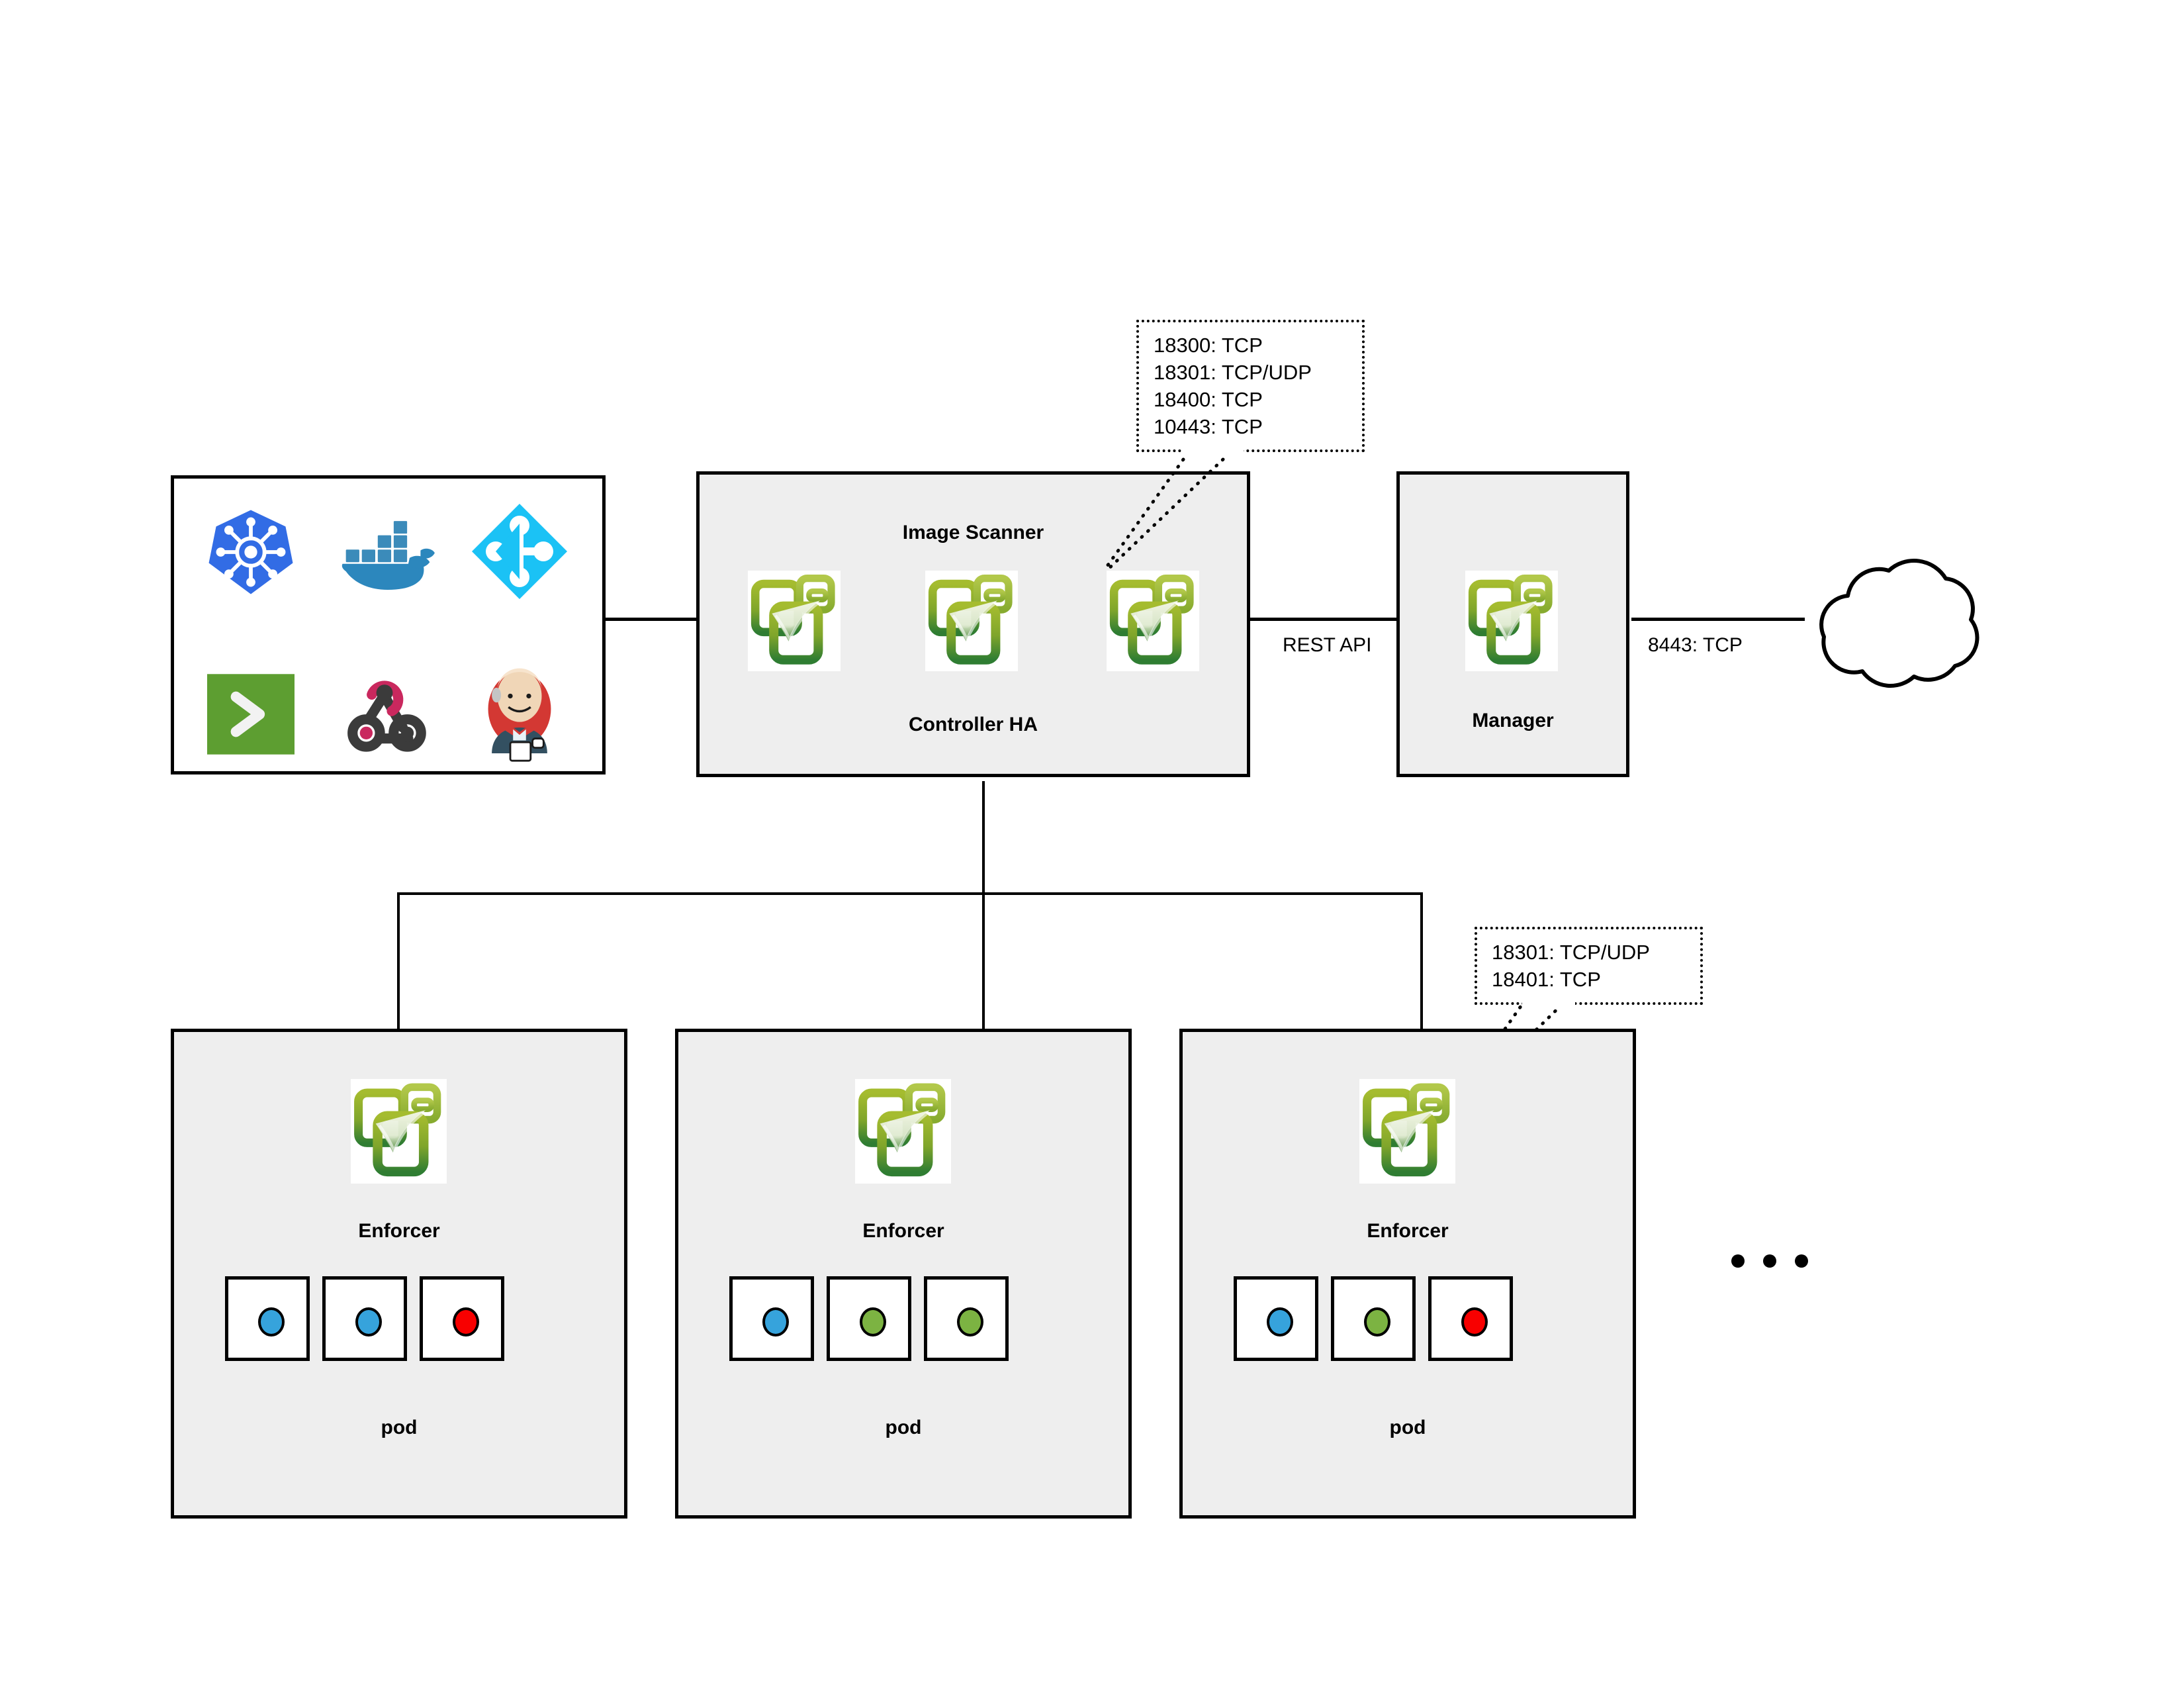 The width and height of the screenshot is (2184, 1688). I want to click on enforcer-node-2-label: Enforcer, so click(903, 1231).